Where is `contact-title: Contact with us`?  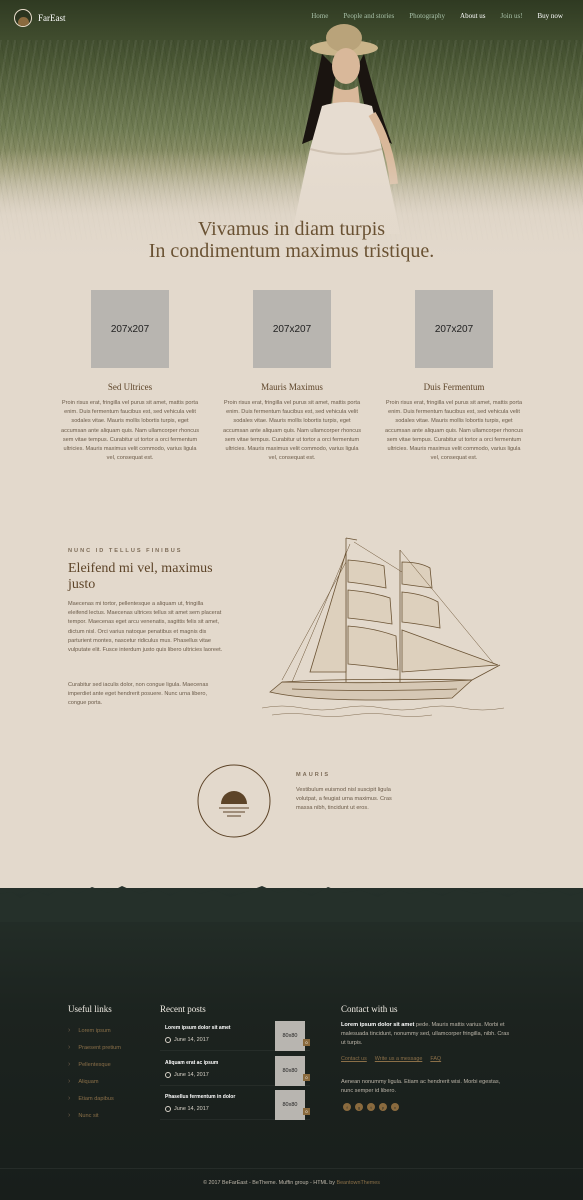 contact-title: Contact with us is located at coordinates (369, 1009).